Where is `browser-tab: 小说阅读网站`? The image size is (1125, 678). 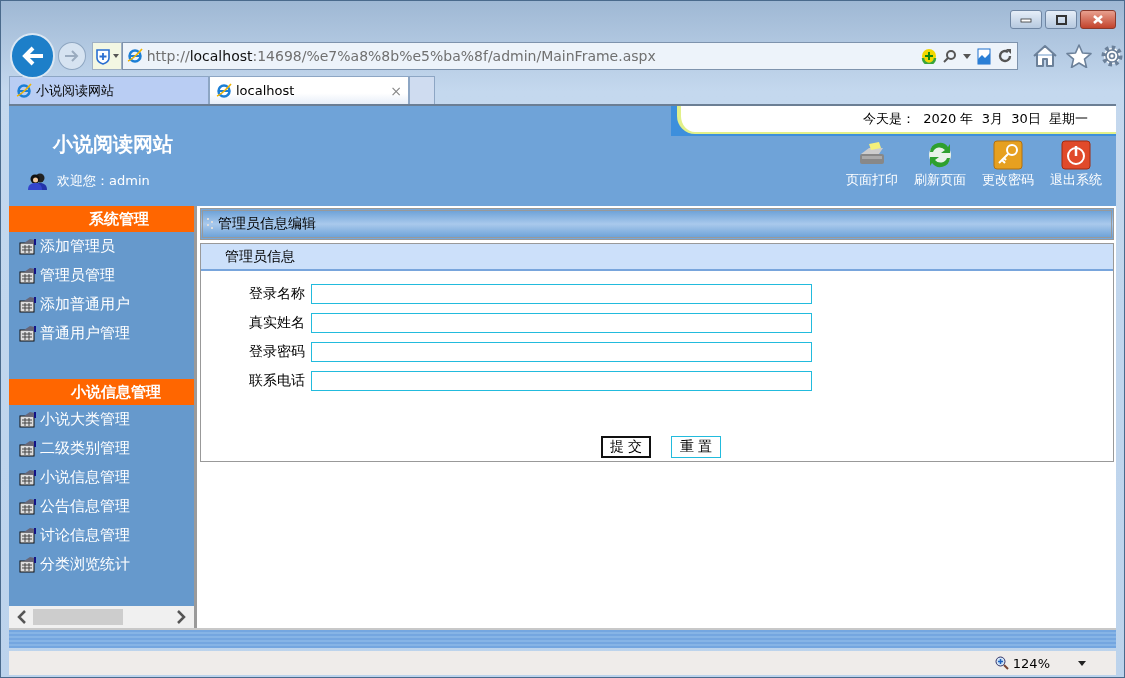 browser-tab: 小说阅读网站 is located at coordinates (109, 90).